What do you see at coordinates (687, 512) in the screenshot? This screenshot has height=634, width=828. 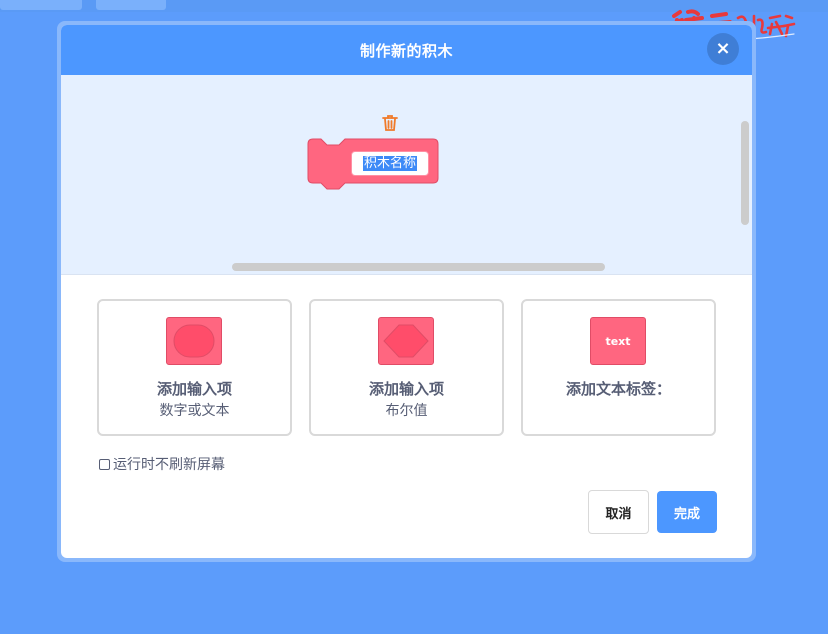 I see `ok-button: 完成` at bounding box center [687, 512].